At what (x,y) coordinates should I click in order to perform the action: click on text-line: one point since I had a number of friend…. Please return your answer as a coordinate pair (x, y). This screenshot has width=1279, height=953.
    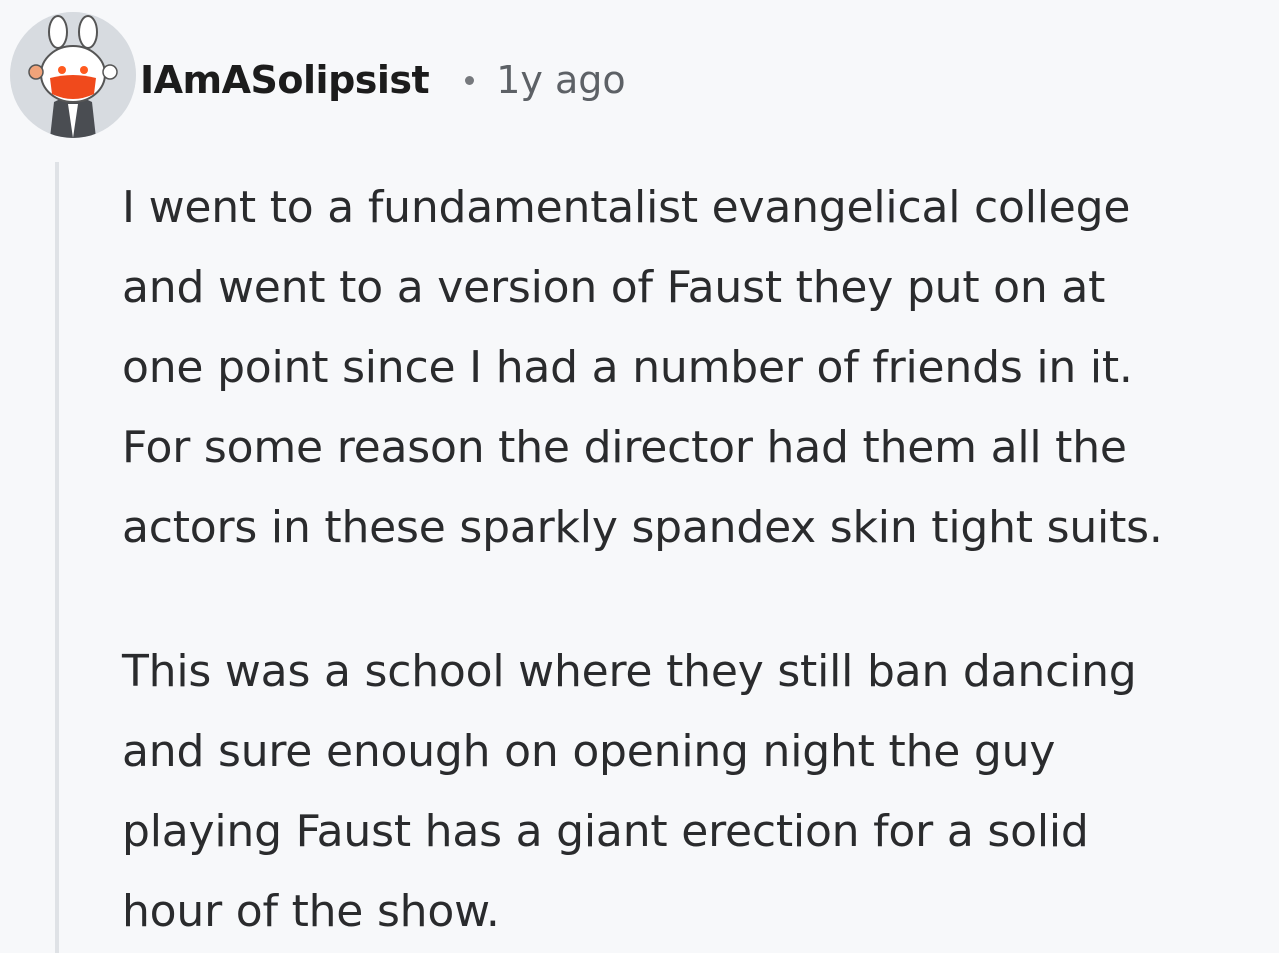
    Looking at the image, I should click on (627, 367).